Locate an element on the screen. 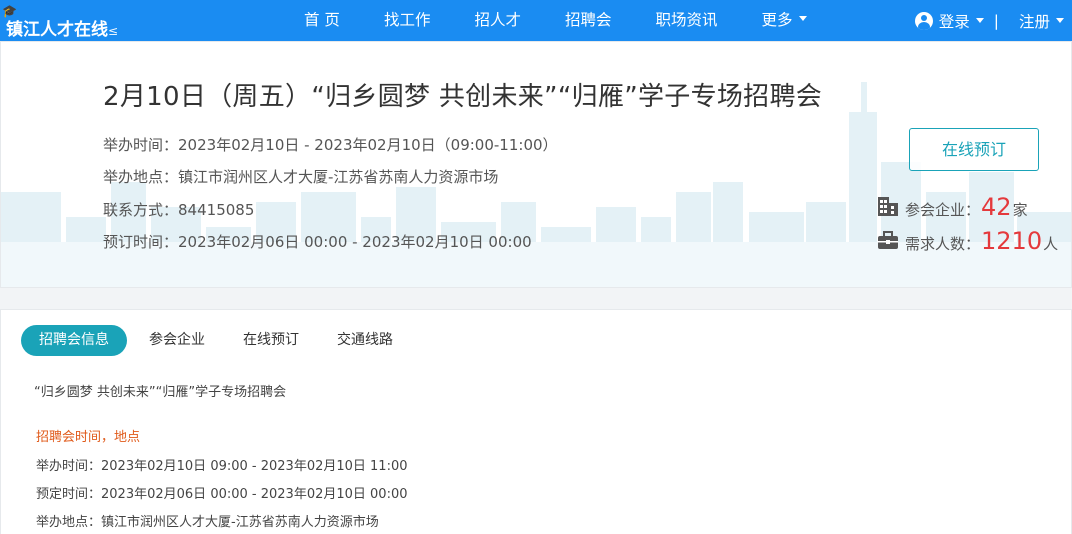 The height and width of the screenshot is (534, 1072). stat-unit: 人 is located at coordinates (1051, 244).